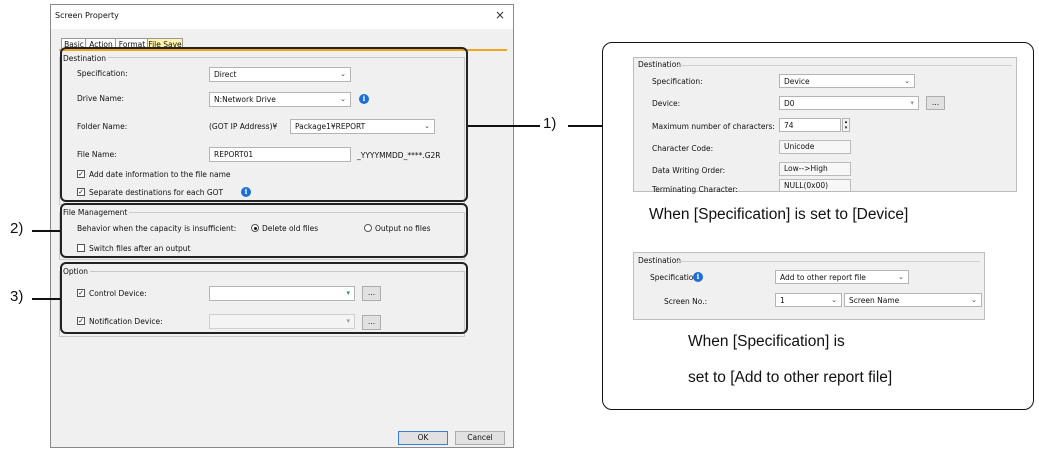 The width and height of the screenshot is (1039, 452). I want to click on report-specification-combo: Add to other report file ⌄, so click(842, 277).